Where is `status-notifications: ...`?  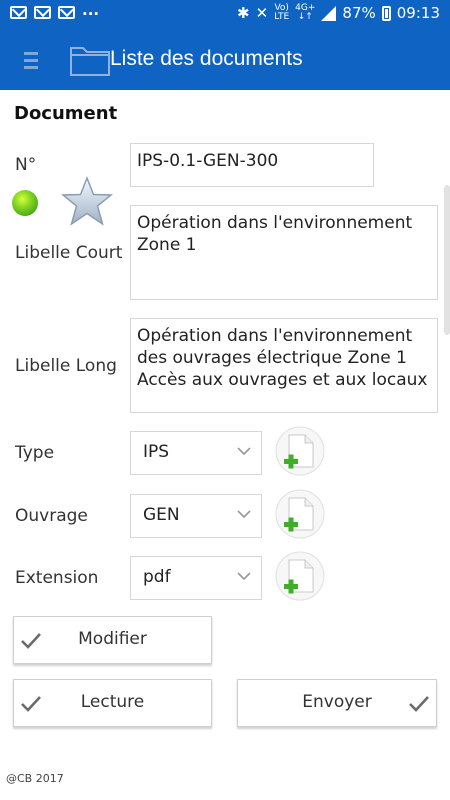
status-notifications: ... is located at coordinates (54, 10).